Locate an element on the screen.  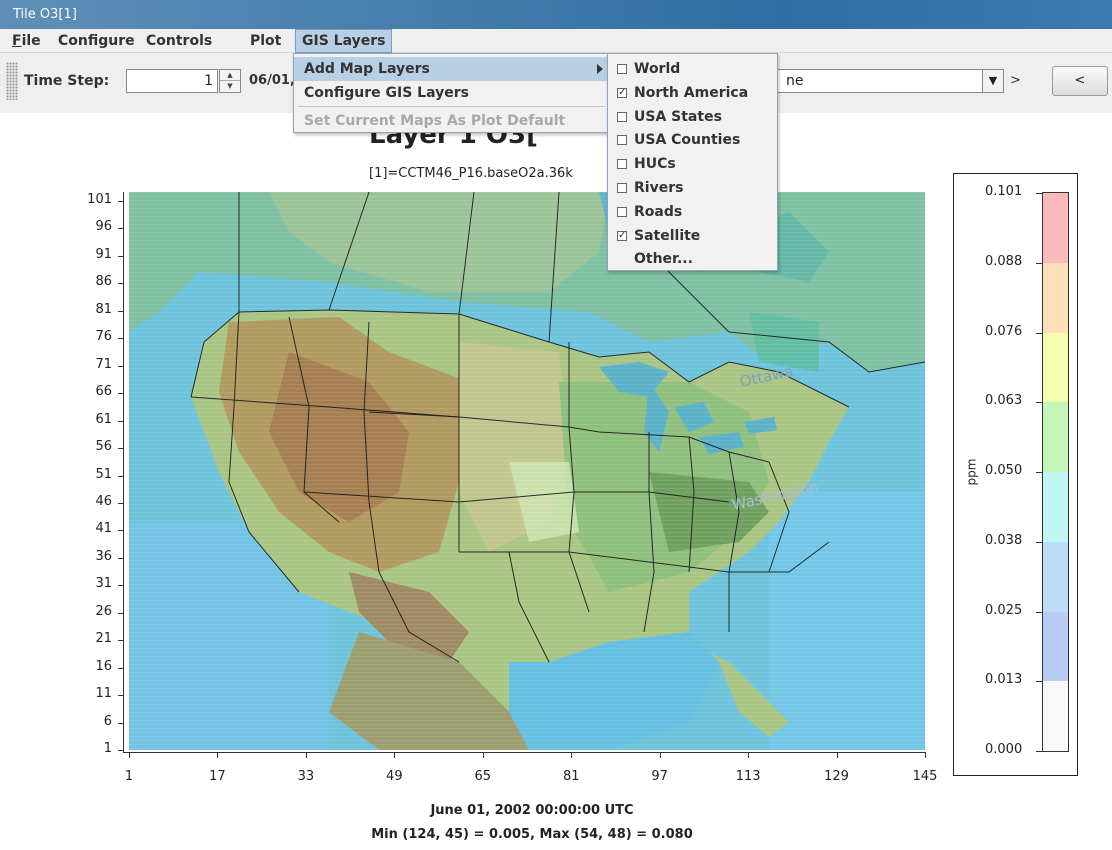
layer-item-rivers: Rivers is located at coordinates (692, 187).